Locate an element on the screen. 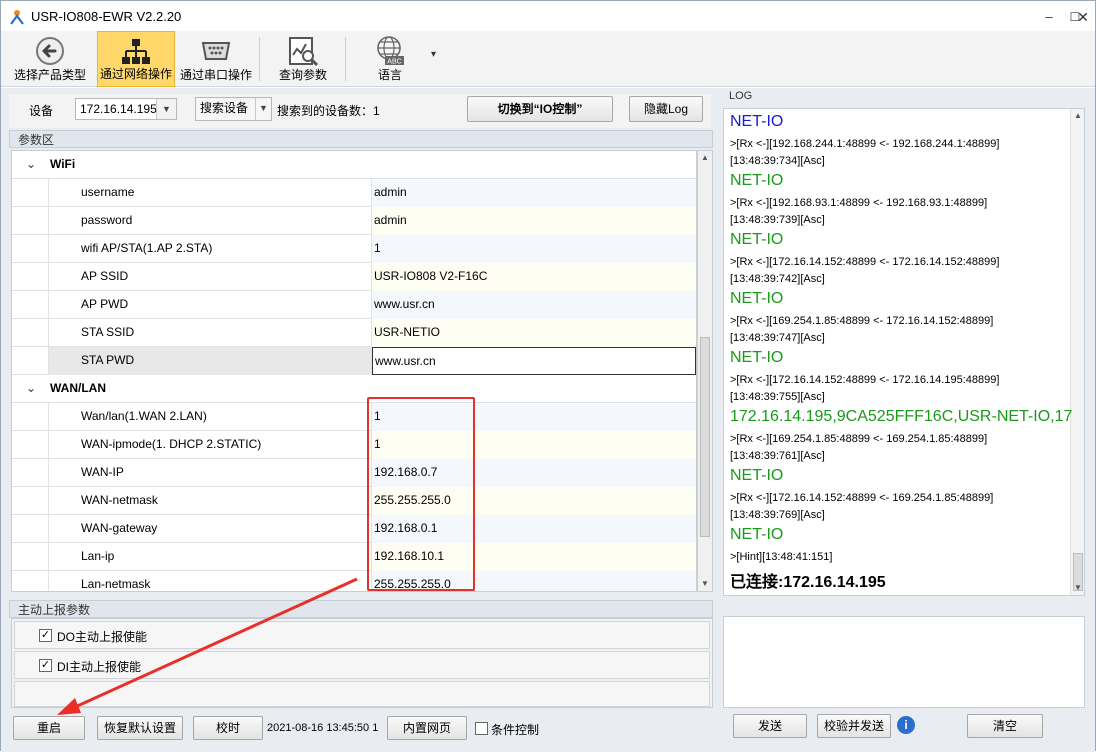  param-value: USR-NETIO is located at coordinates (534, 333).